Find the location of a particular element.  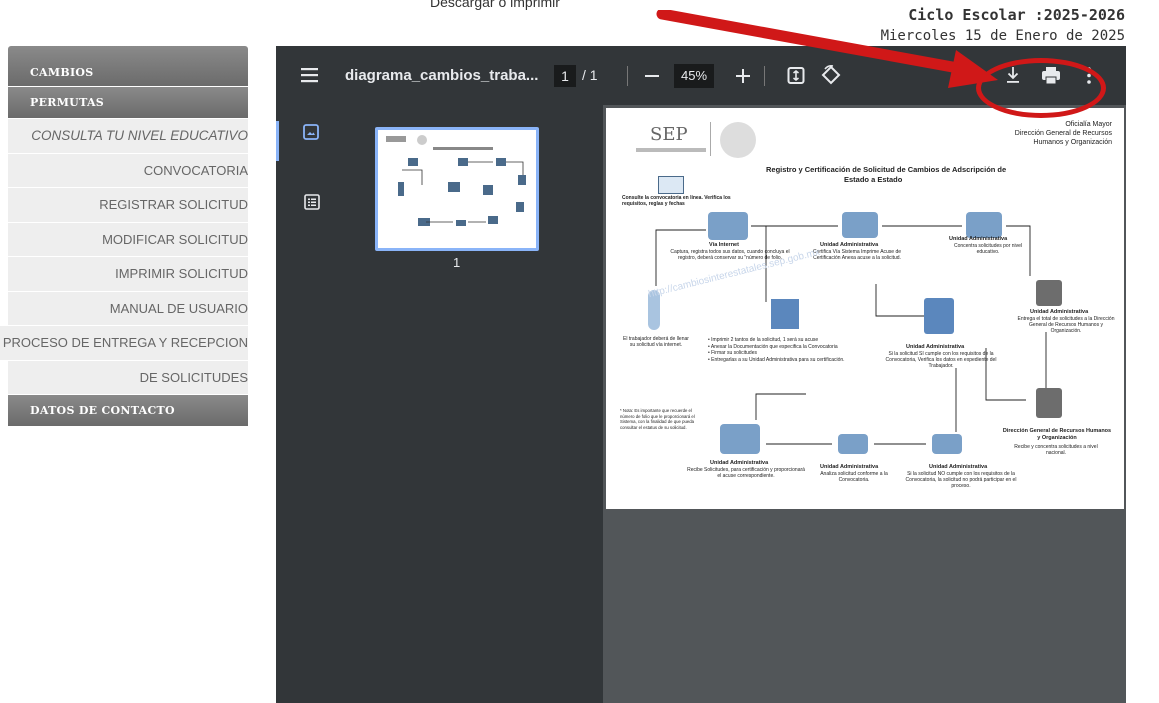

active-indicator is located at coordinates (277, 141).